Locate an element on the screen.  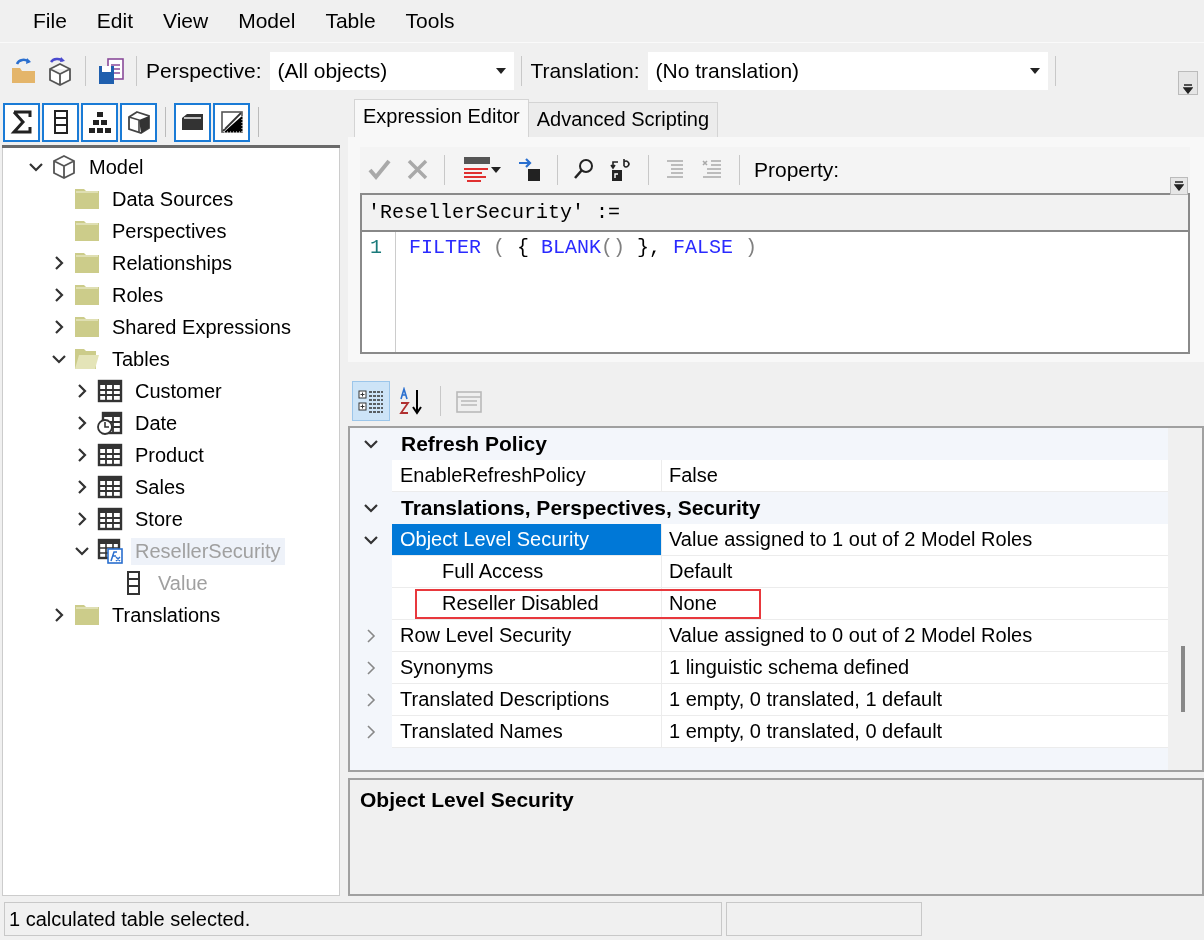
property-name: Translated Descriptions is located at coordinates (527, 700).